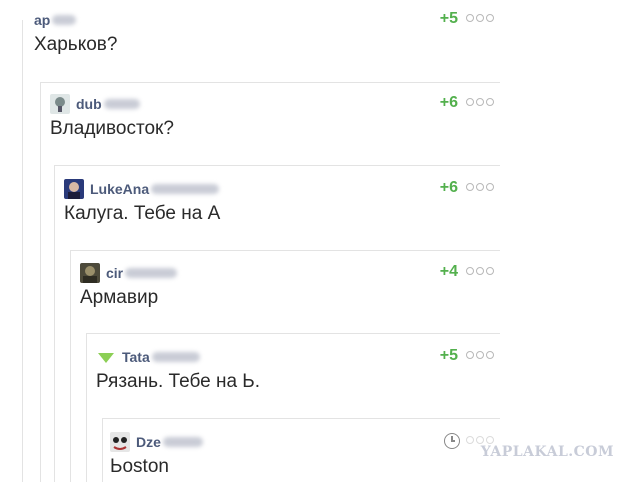  What do you see at coordinates (76, 44) in the screenshot?
I see `comment-text: Харьков?` at bounding box center [76, 44].